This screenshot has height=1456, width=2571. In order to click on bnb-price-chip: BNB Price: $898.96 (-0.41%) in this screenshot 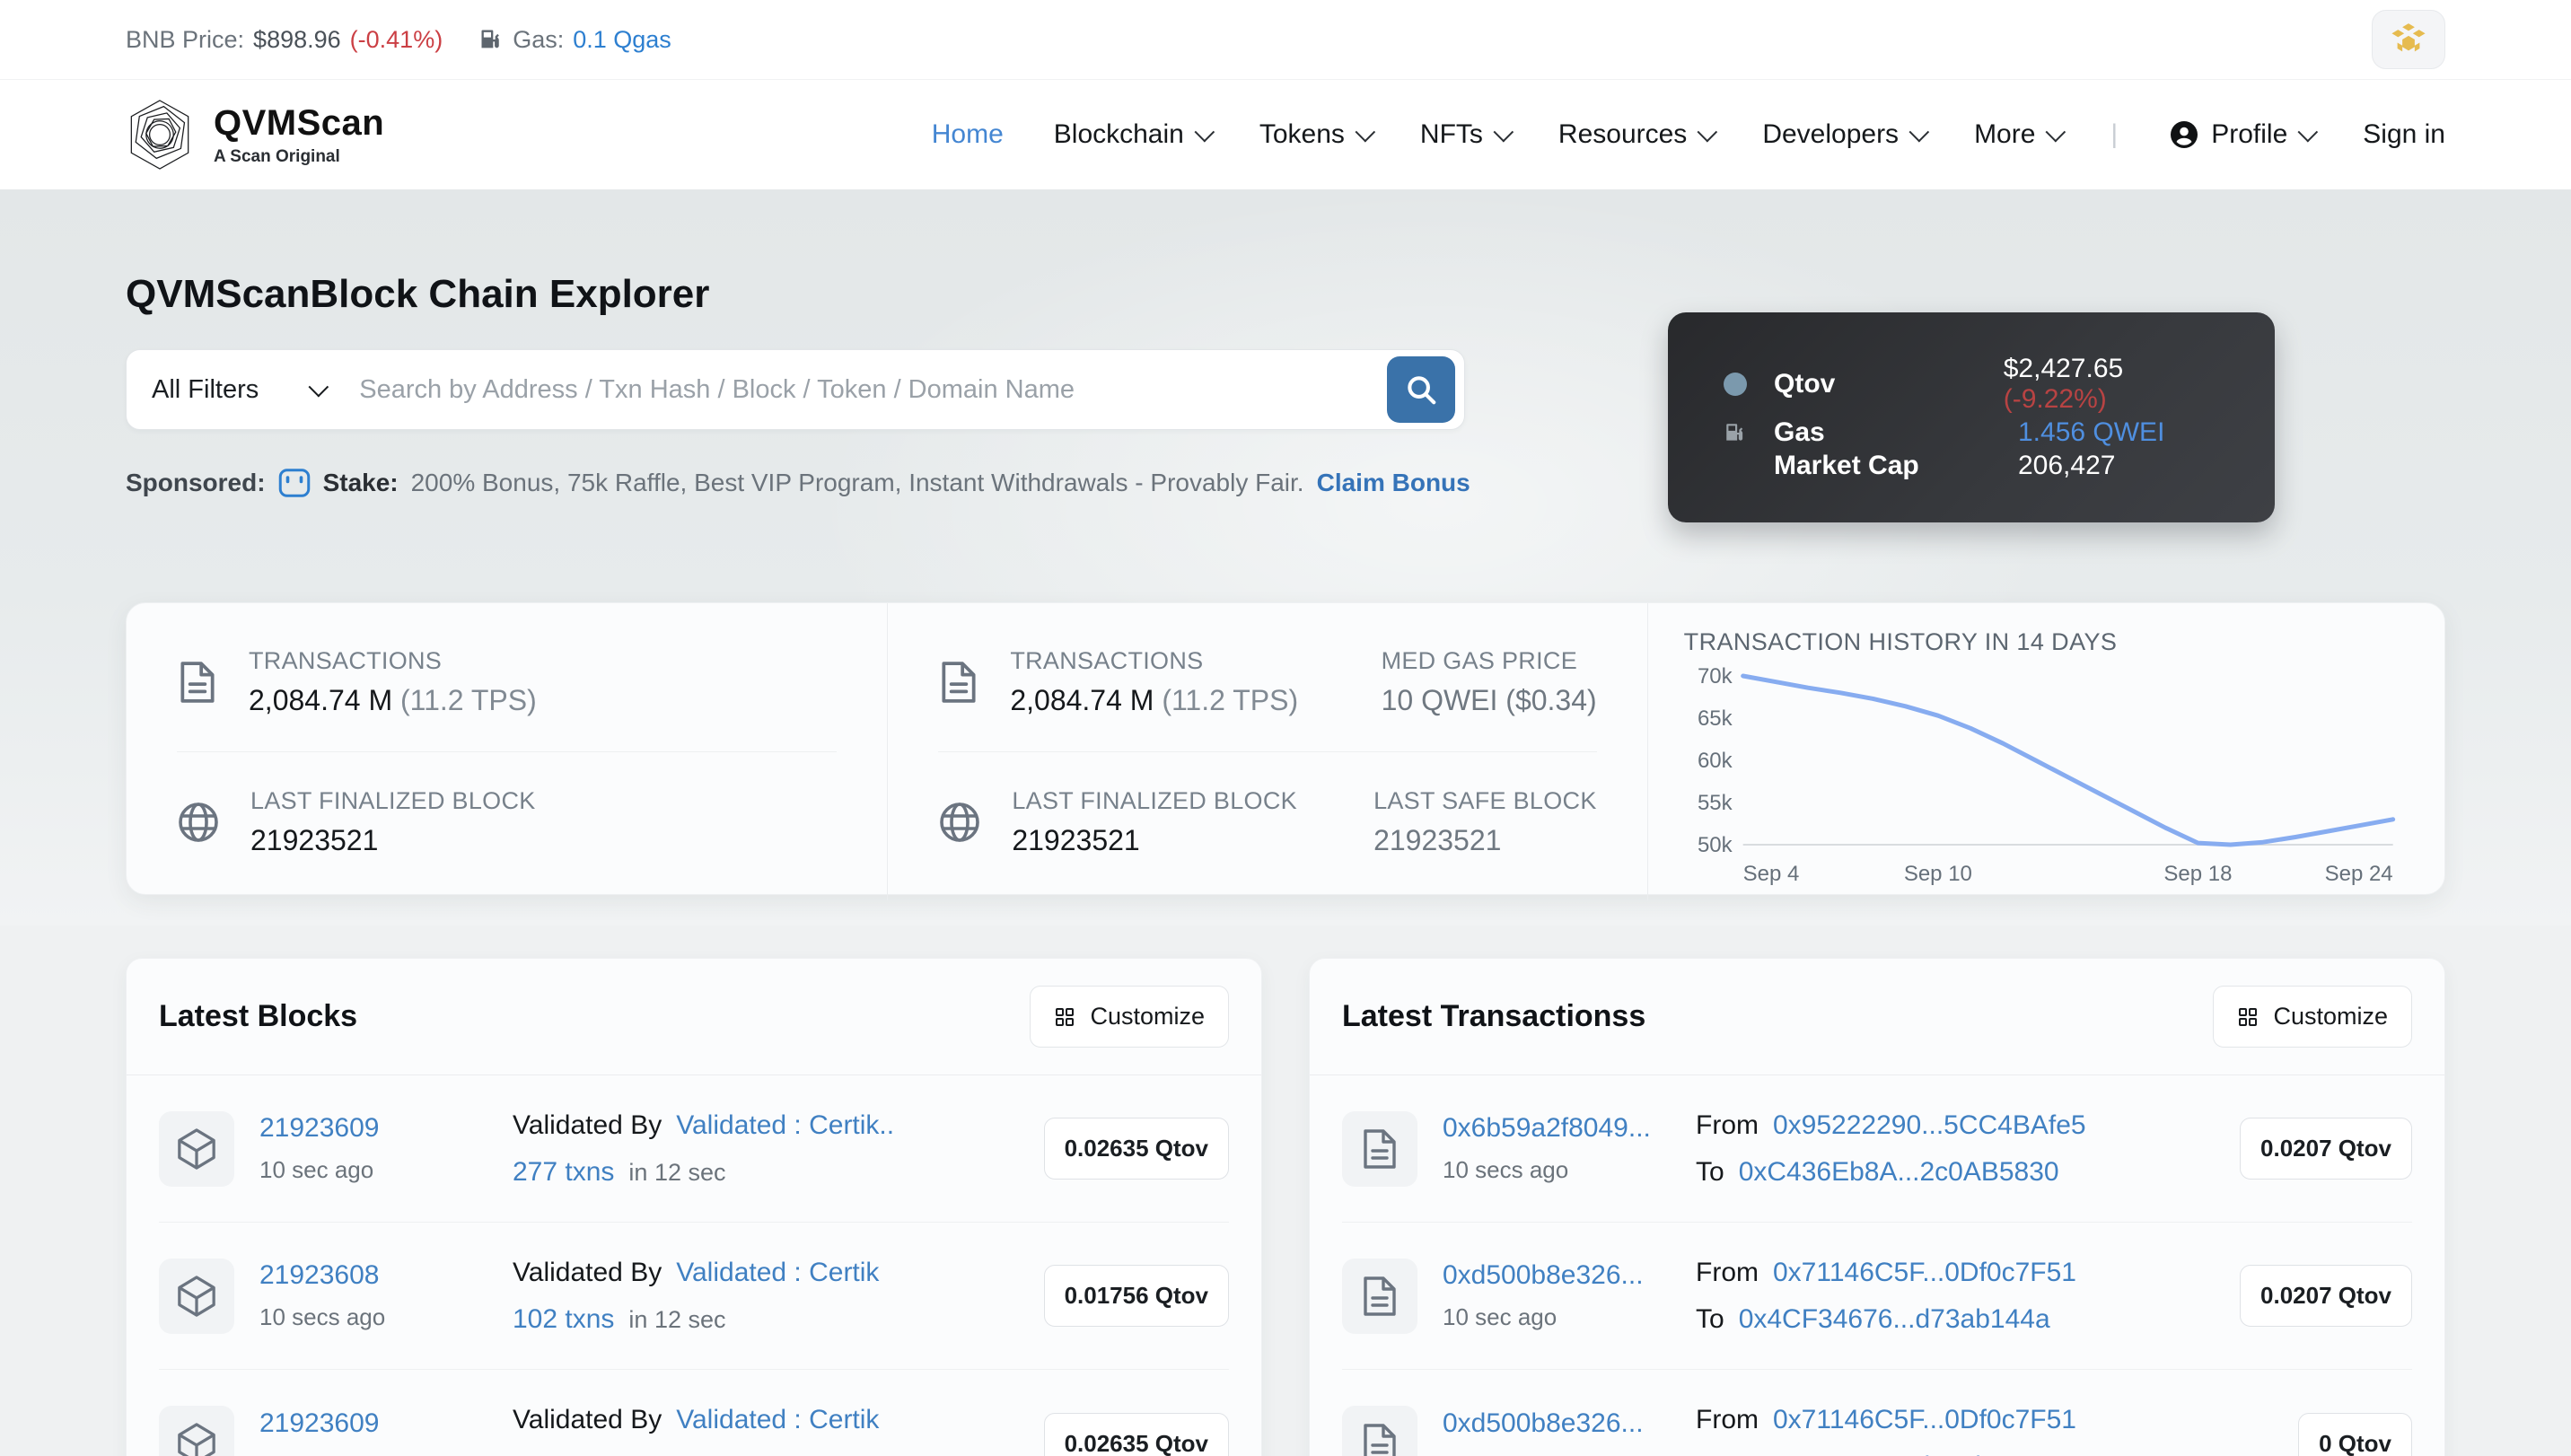, I will do `click(285, 40)`.